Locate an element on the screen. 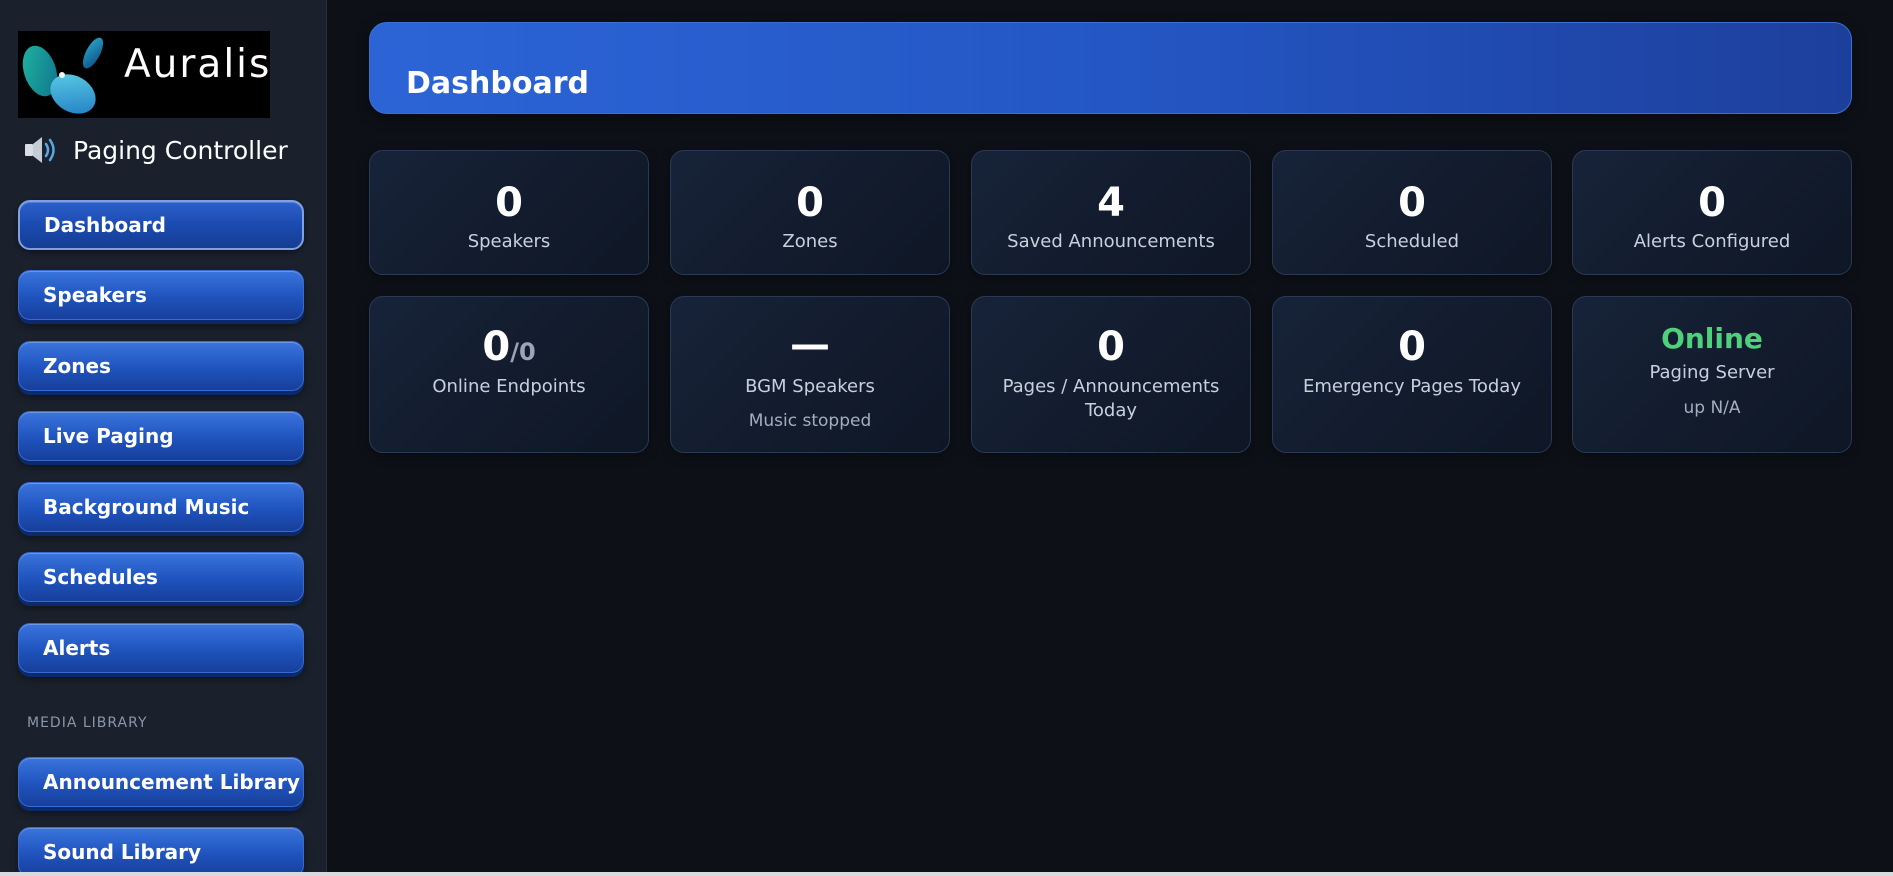  header-banner: Dashboard is located at coordinates (1110, 68).